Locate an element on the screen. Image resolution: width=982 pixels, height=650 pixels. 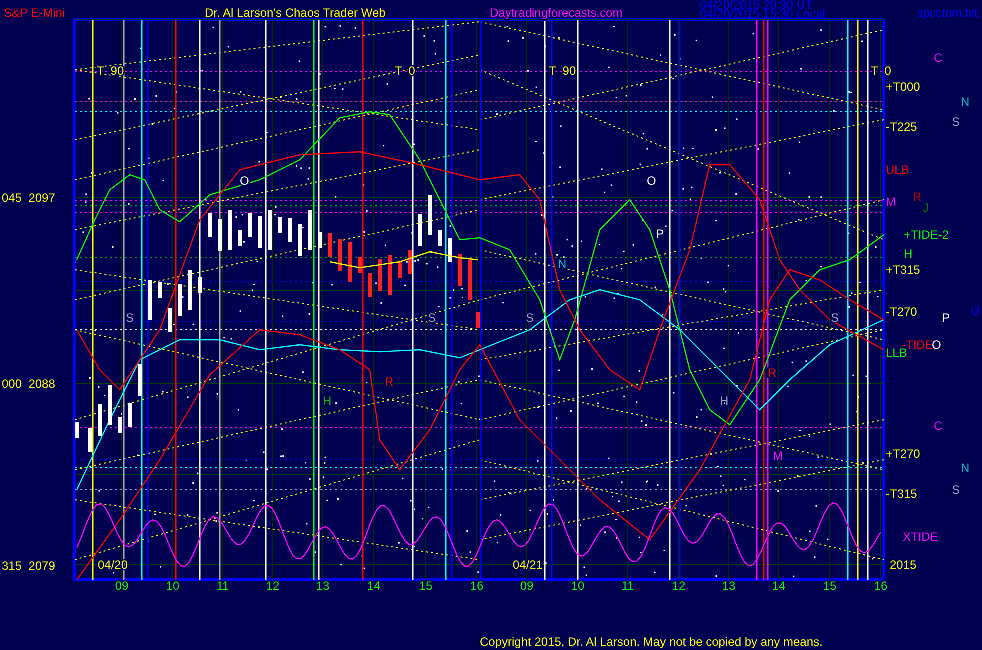
year-label: 2015 is located at coordinates (903, 565).